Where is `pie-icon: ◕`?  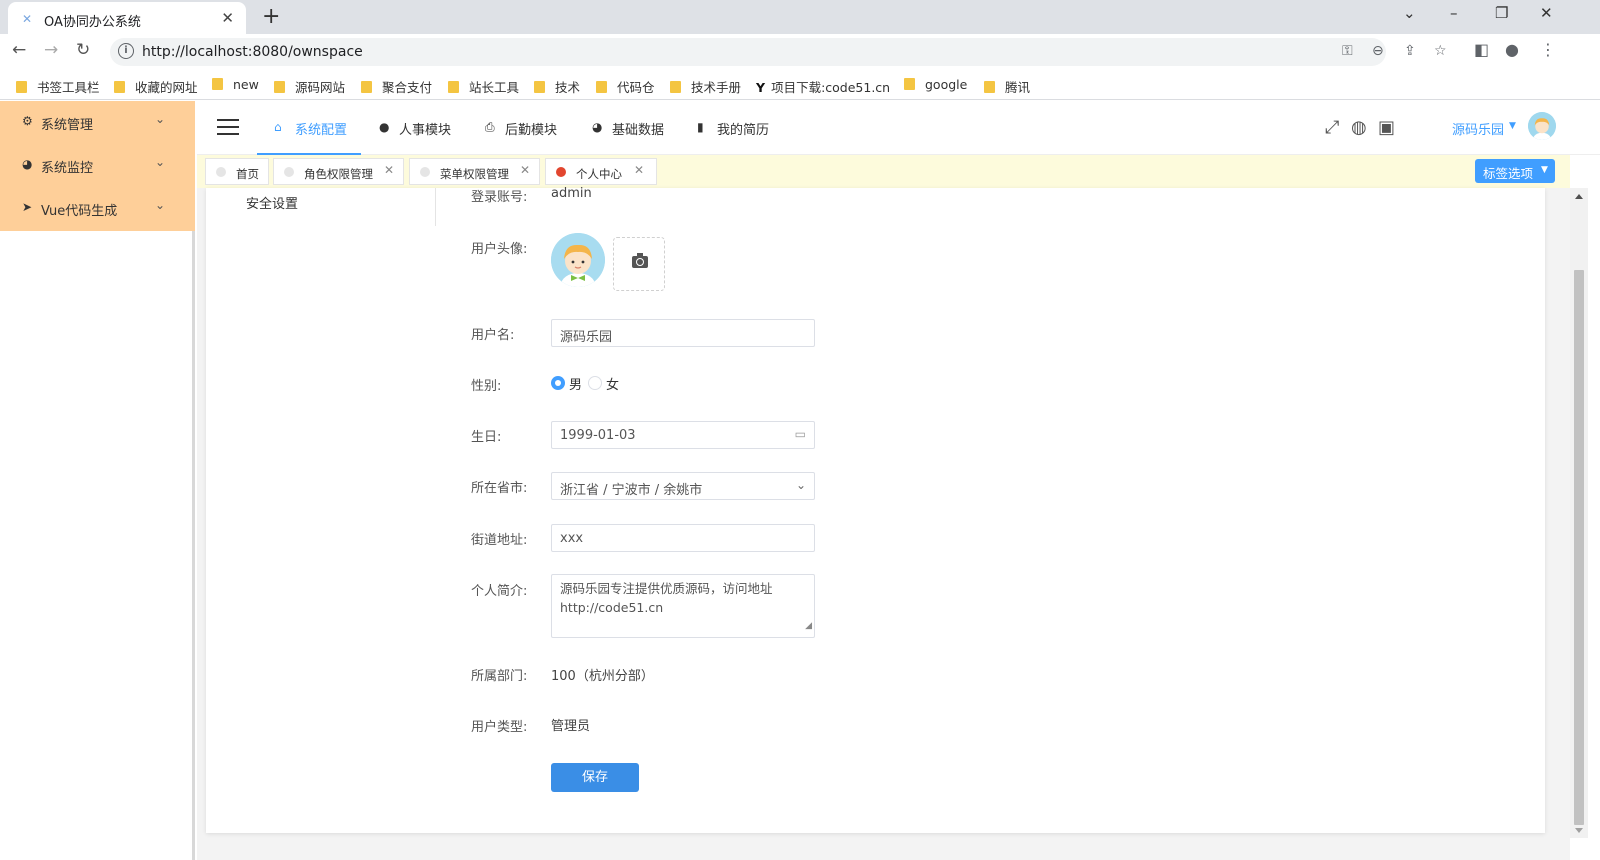 pie-icon: ◕ is located at coordinates (597, 127).